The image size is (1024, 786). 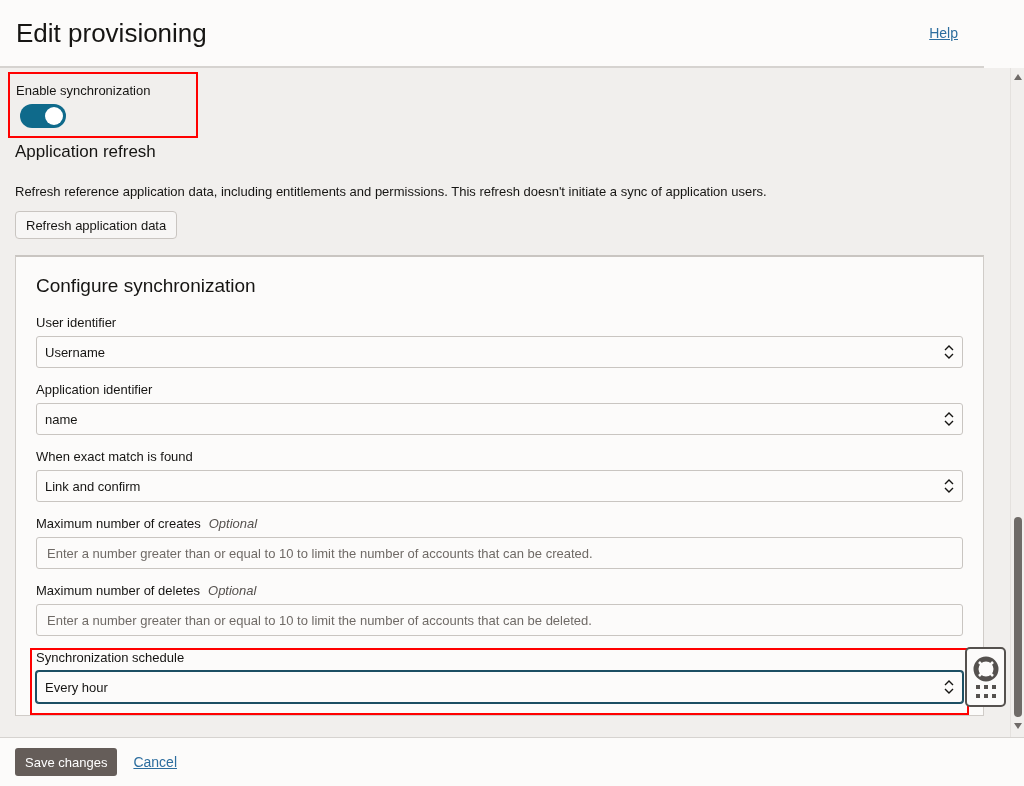 What do you see at coordinates (1017, 77) in the screenshot?
I see `scroll-up-icon` at bounding box center [1017, 77].